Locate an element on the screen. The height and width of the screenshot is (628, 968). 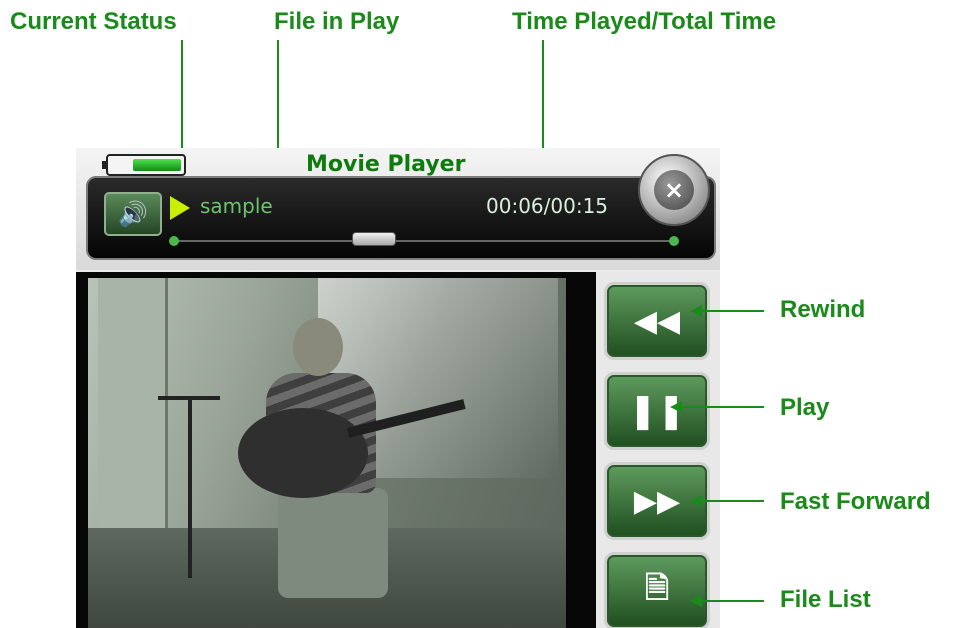
callout-file-list: File List is located at coordinates (825, 599).